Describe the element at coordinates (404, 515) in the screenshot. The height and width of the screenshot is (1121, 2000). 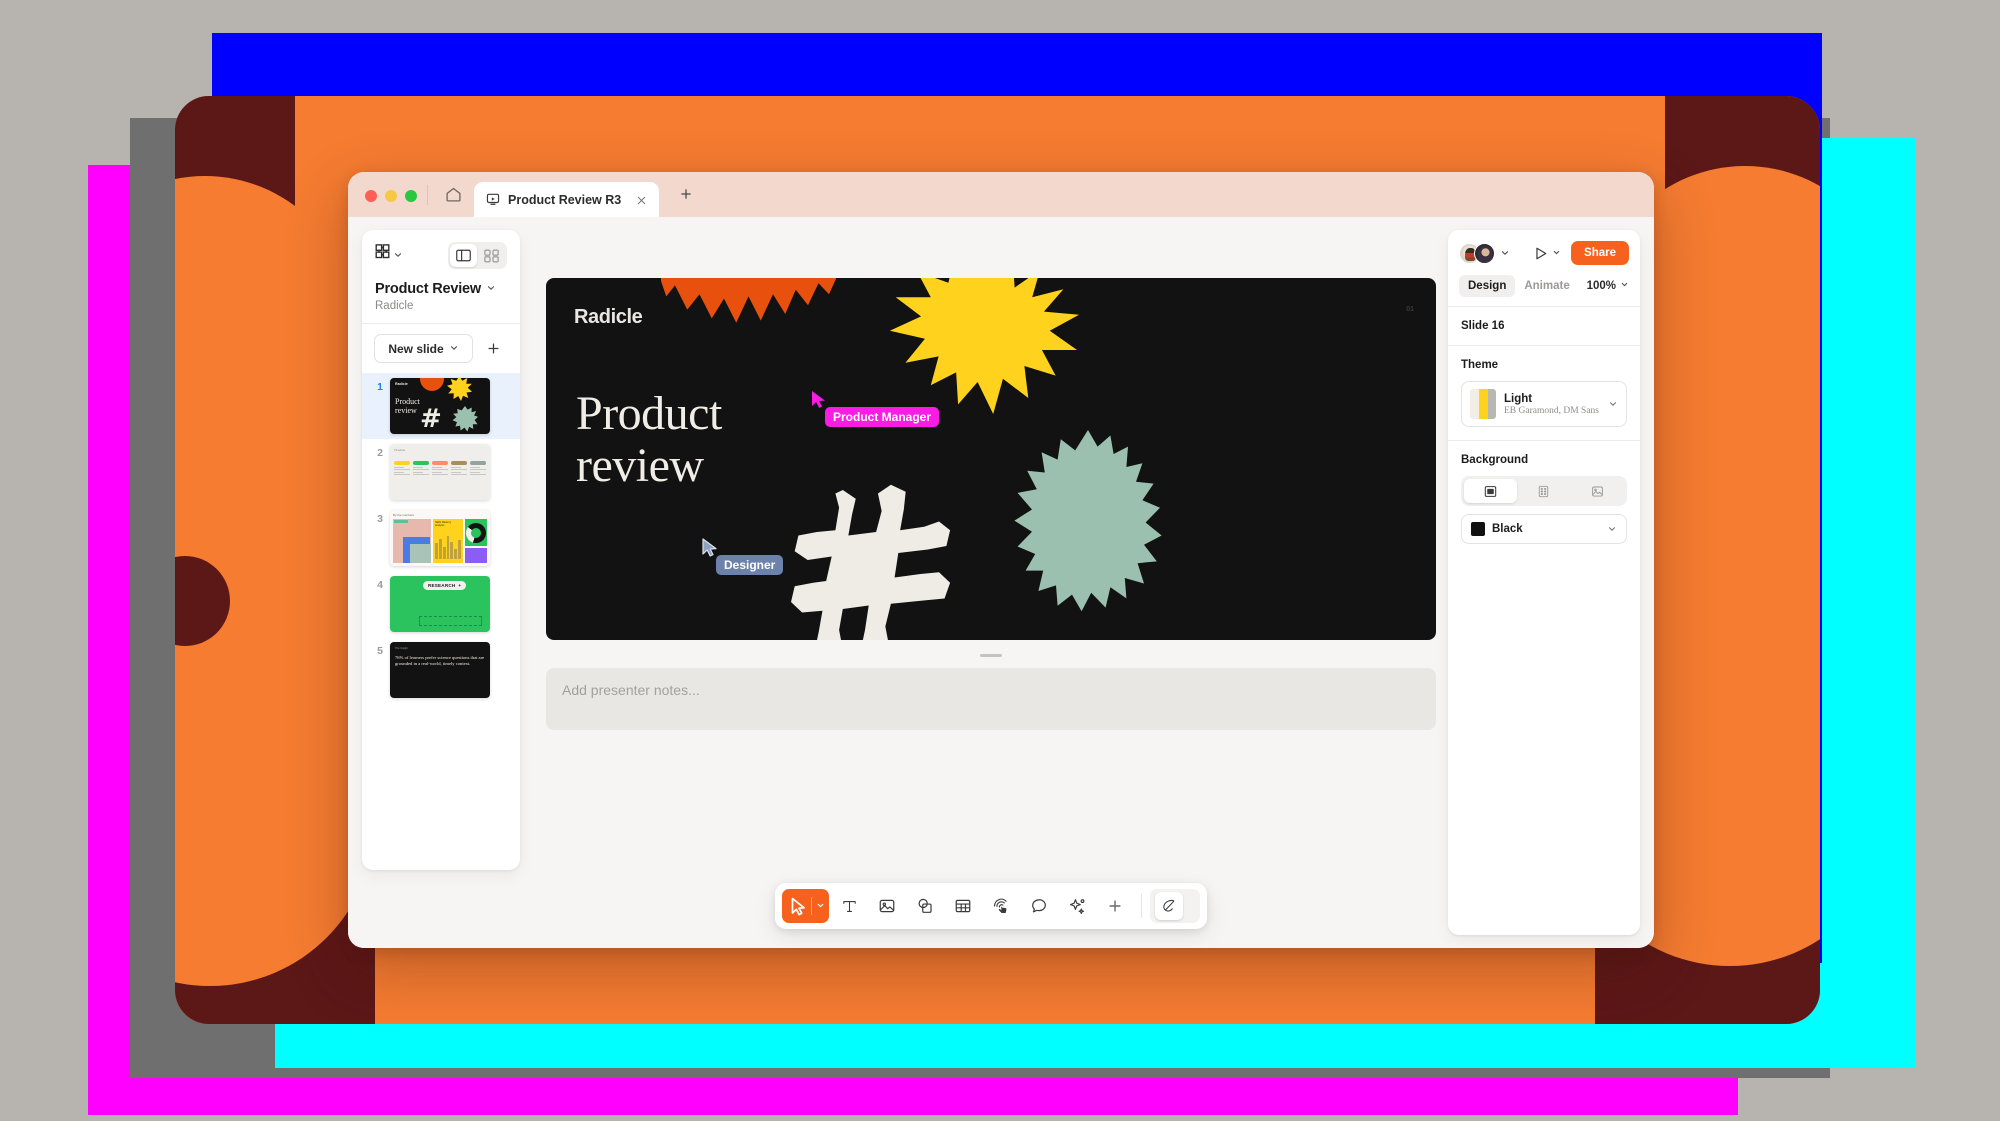
I see `thumb-title: By the numbers` at that location.